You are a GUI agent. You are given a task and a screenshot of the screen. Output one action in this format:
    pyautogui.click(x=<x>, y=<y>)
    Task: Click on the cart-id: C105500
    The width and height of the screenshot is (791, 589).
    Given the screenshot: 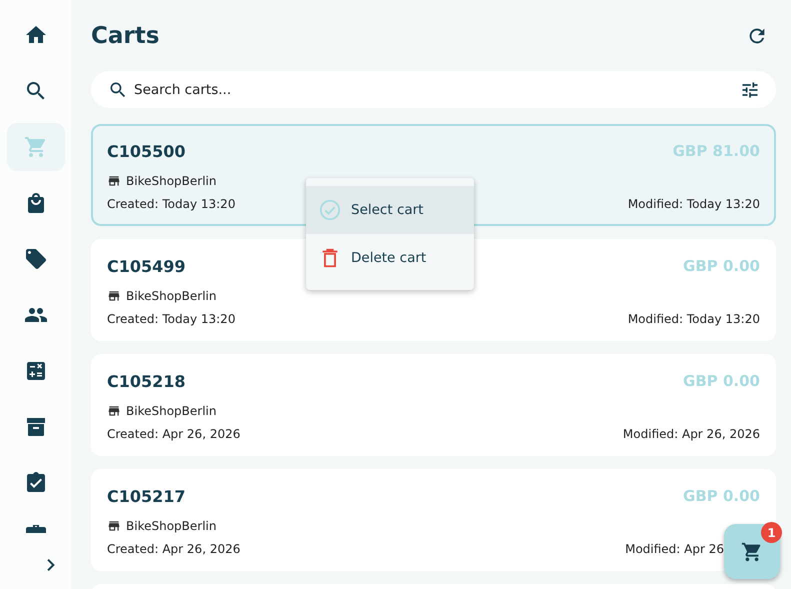 What is the action you would take?
    pyautogui.click(x=146, y=152)
    